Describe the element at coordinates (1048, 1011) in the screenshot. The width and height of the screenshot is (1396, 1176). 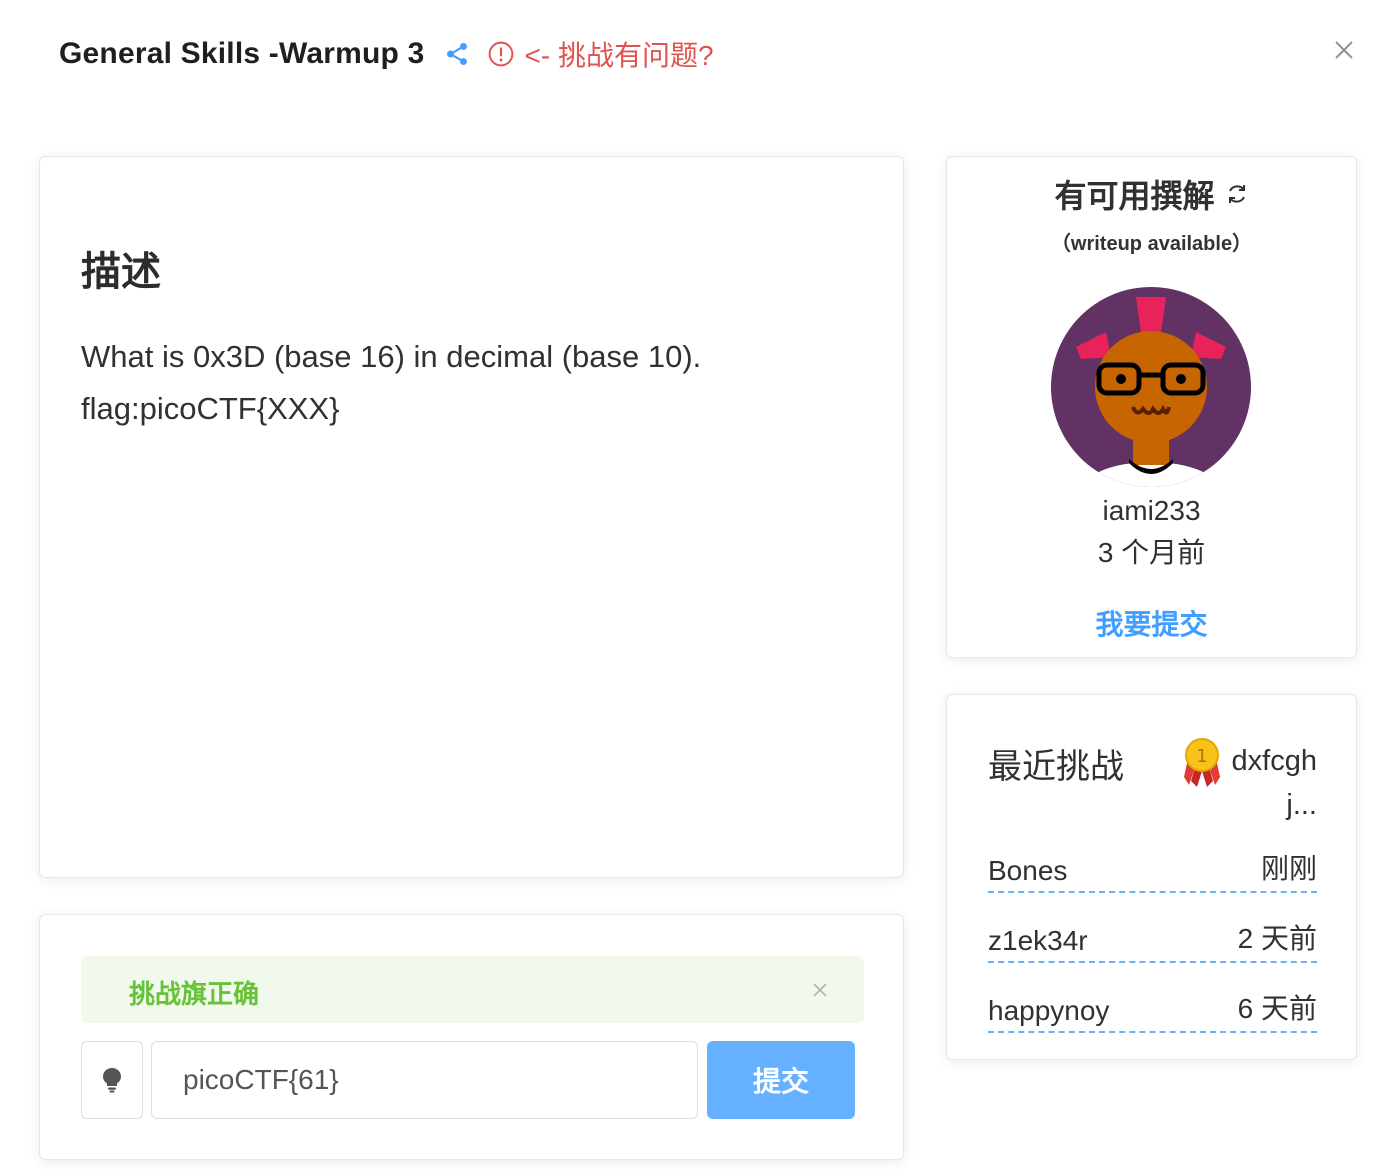
I see `recent-user: happynoy` at that location.